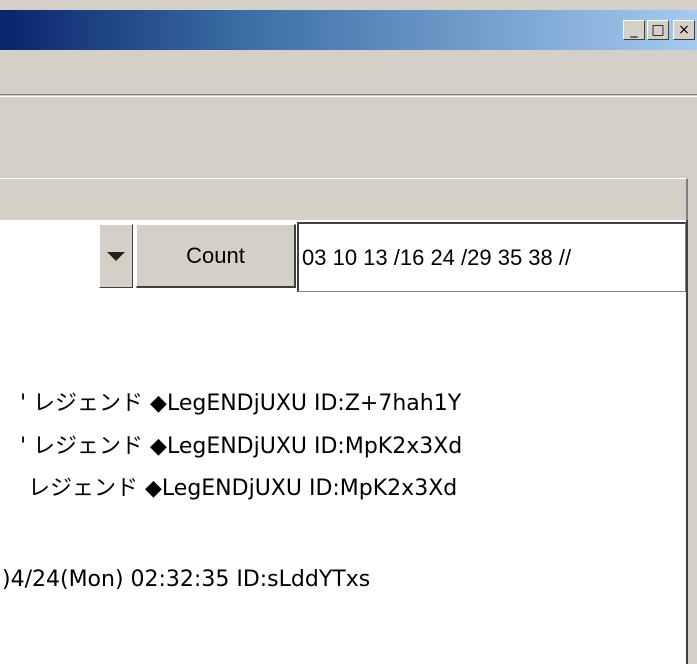  Describe the element at coordinates (348, 72) in the screenshot. I see `menu-bar` at that location.